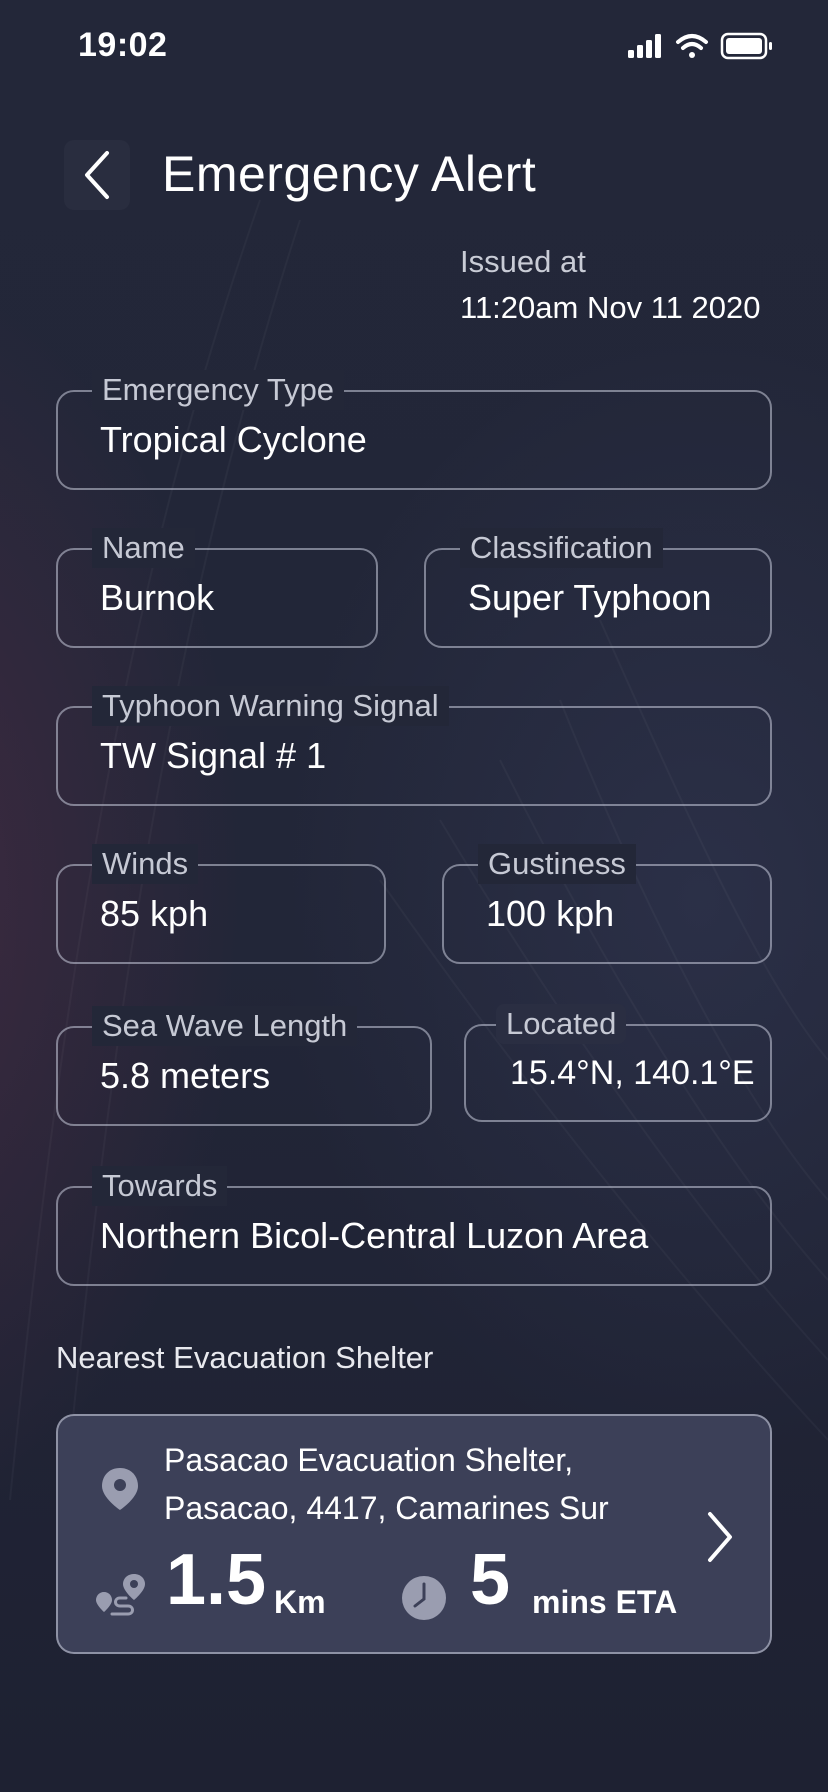  I want to click on field-value: Northern Bicol-Central Luzon Area, so click(374, 1235).